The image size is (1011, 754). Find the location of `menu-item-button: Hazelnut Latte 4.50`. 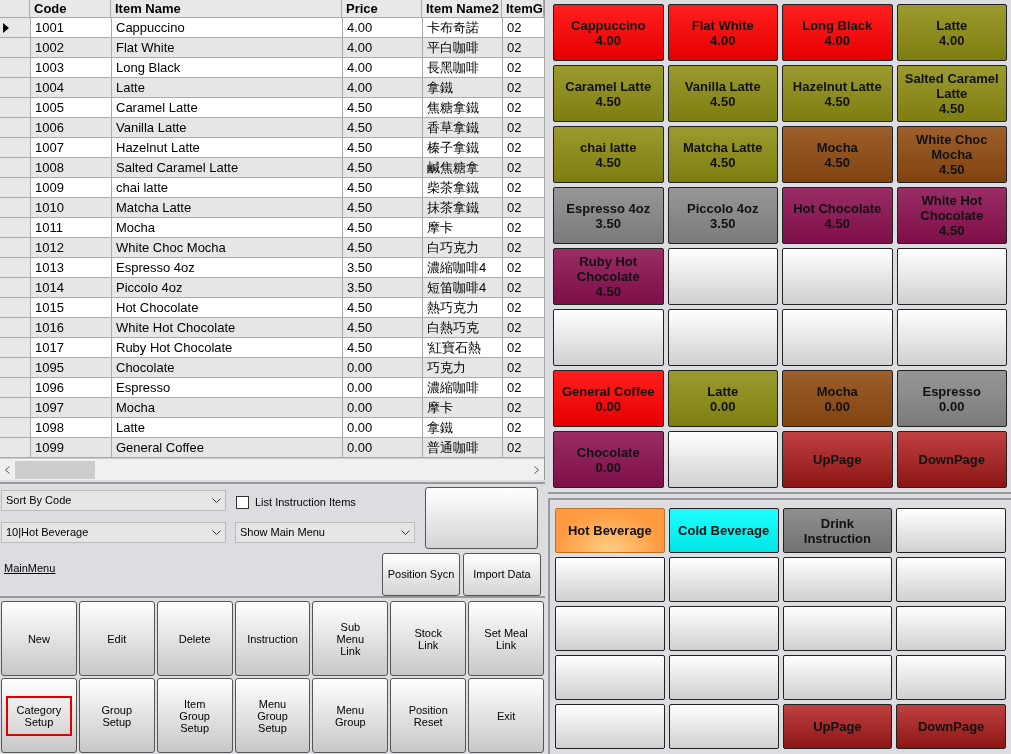

menu-item-button: Hazelnut Latte 4.50 is located at coordinates (837, 93).